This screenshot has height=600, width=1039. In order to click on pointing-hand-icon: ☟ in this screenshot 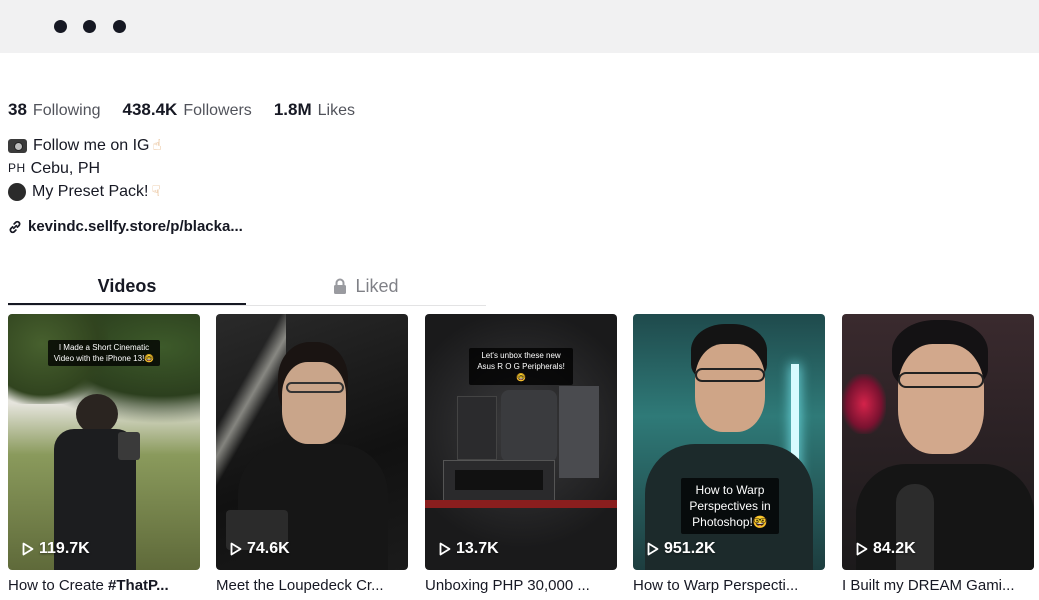, I will do `click(156, 191)`.